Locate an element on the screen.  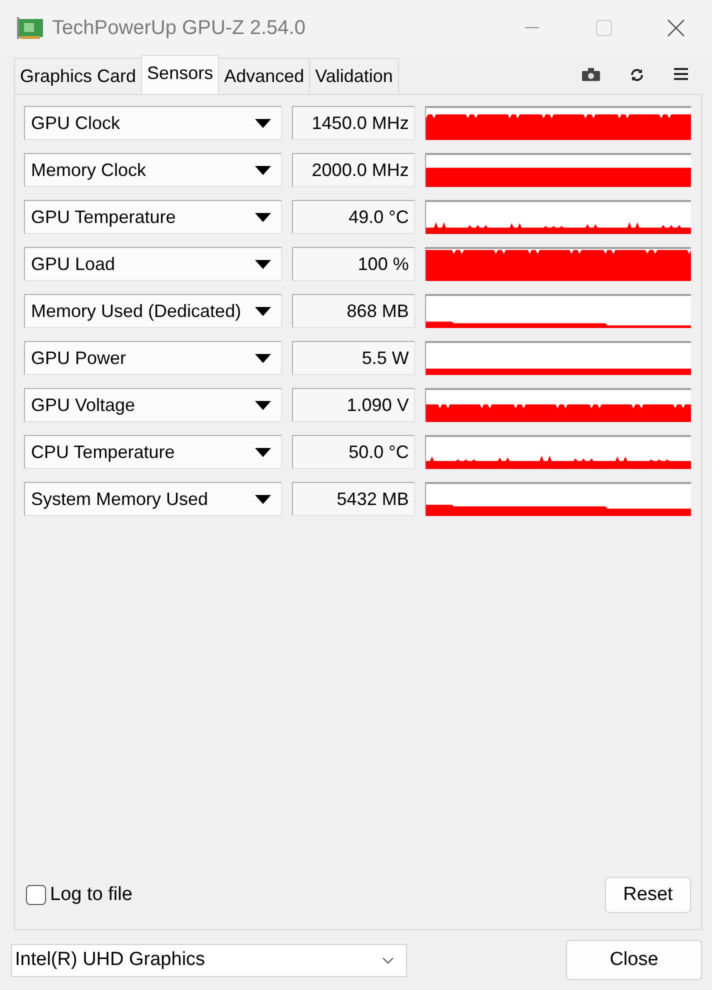
app-icon is located at coordinates (30, 28).